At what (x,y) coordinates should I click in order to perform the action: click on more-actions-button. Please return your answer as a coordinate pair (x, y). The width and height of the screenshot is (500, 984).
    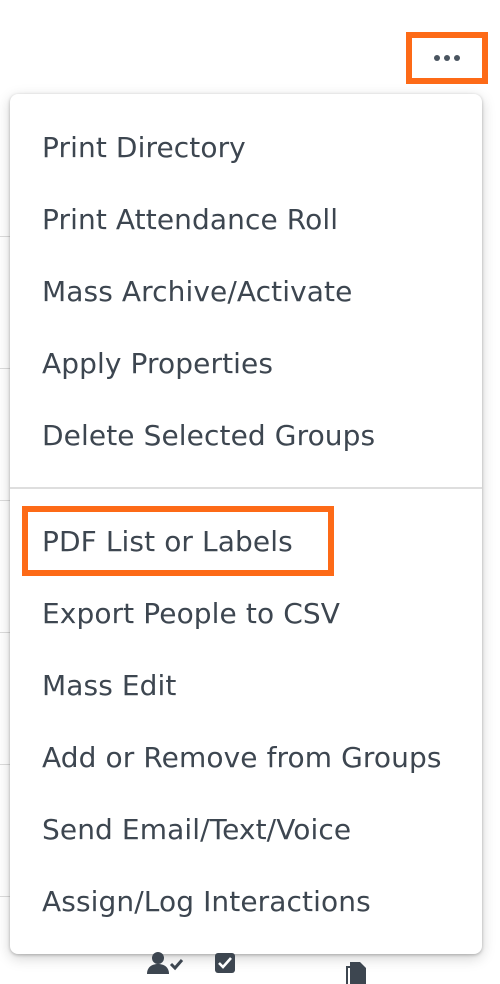
    Looking at the image, I should click on (447, 58).